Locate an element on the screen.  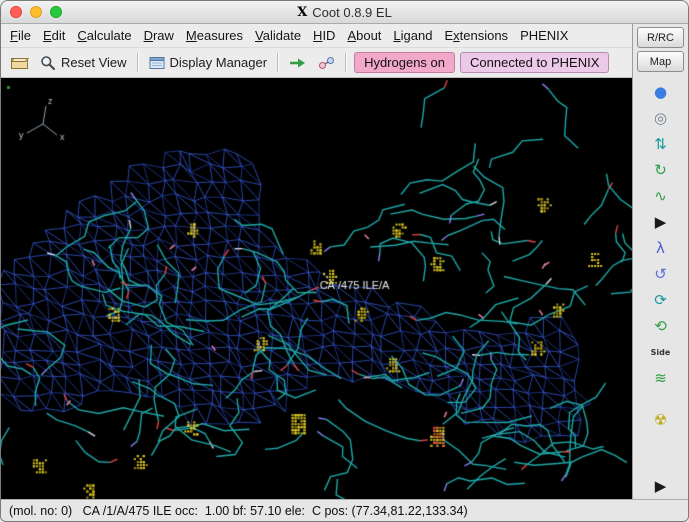
more-tools-arrow-icon: ▶ is located at coordinates (661, 486).